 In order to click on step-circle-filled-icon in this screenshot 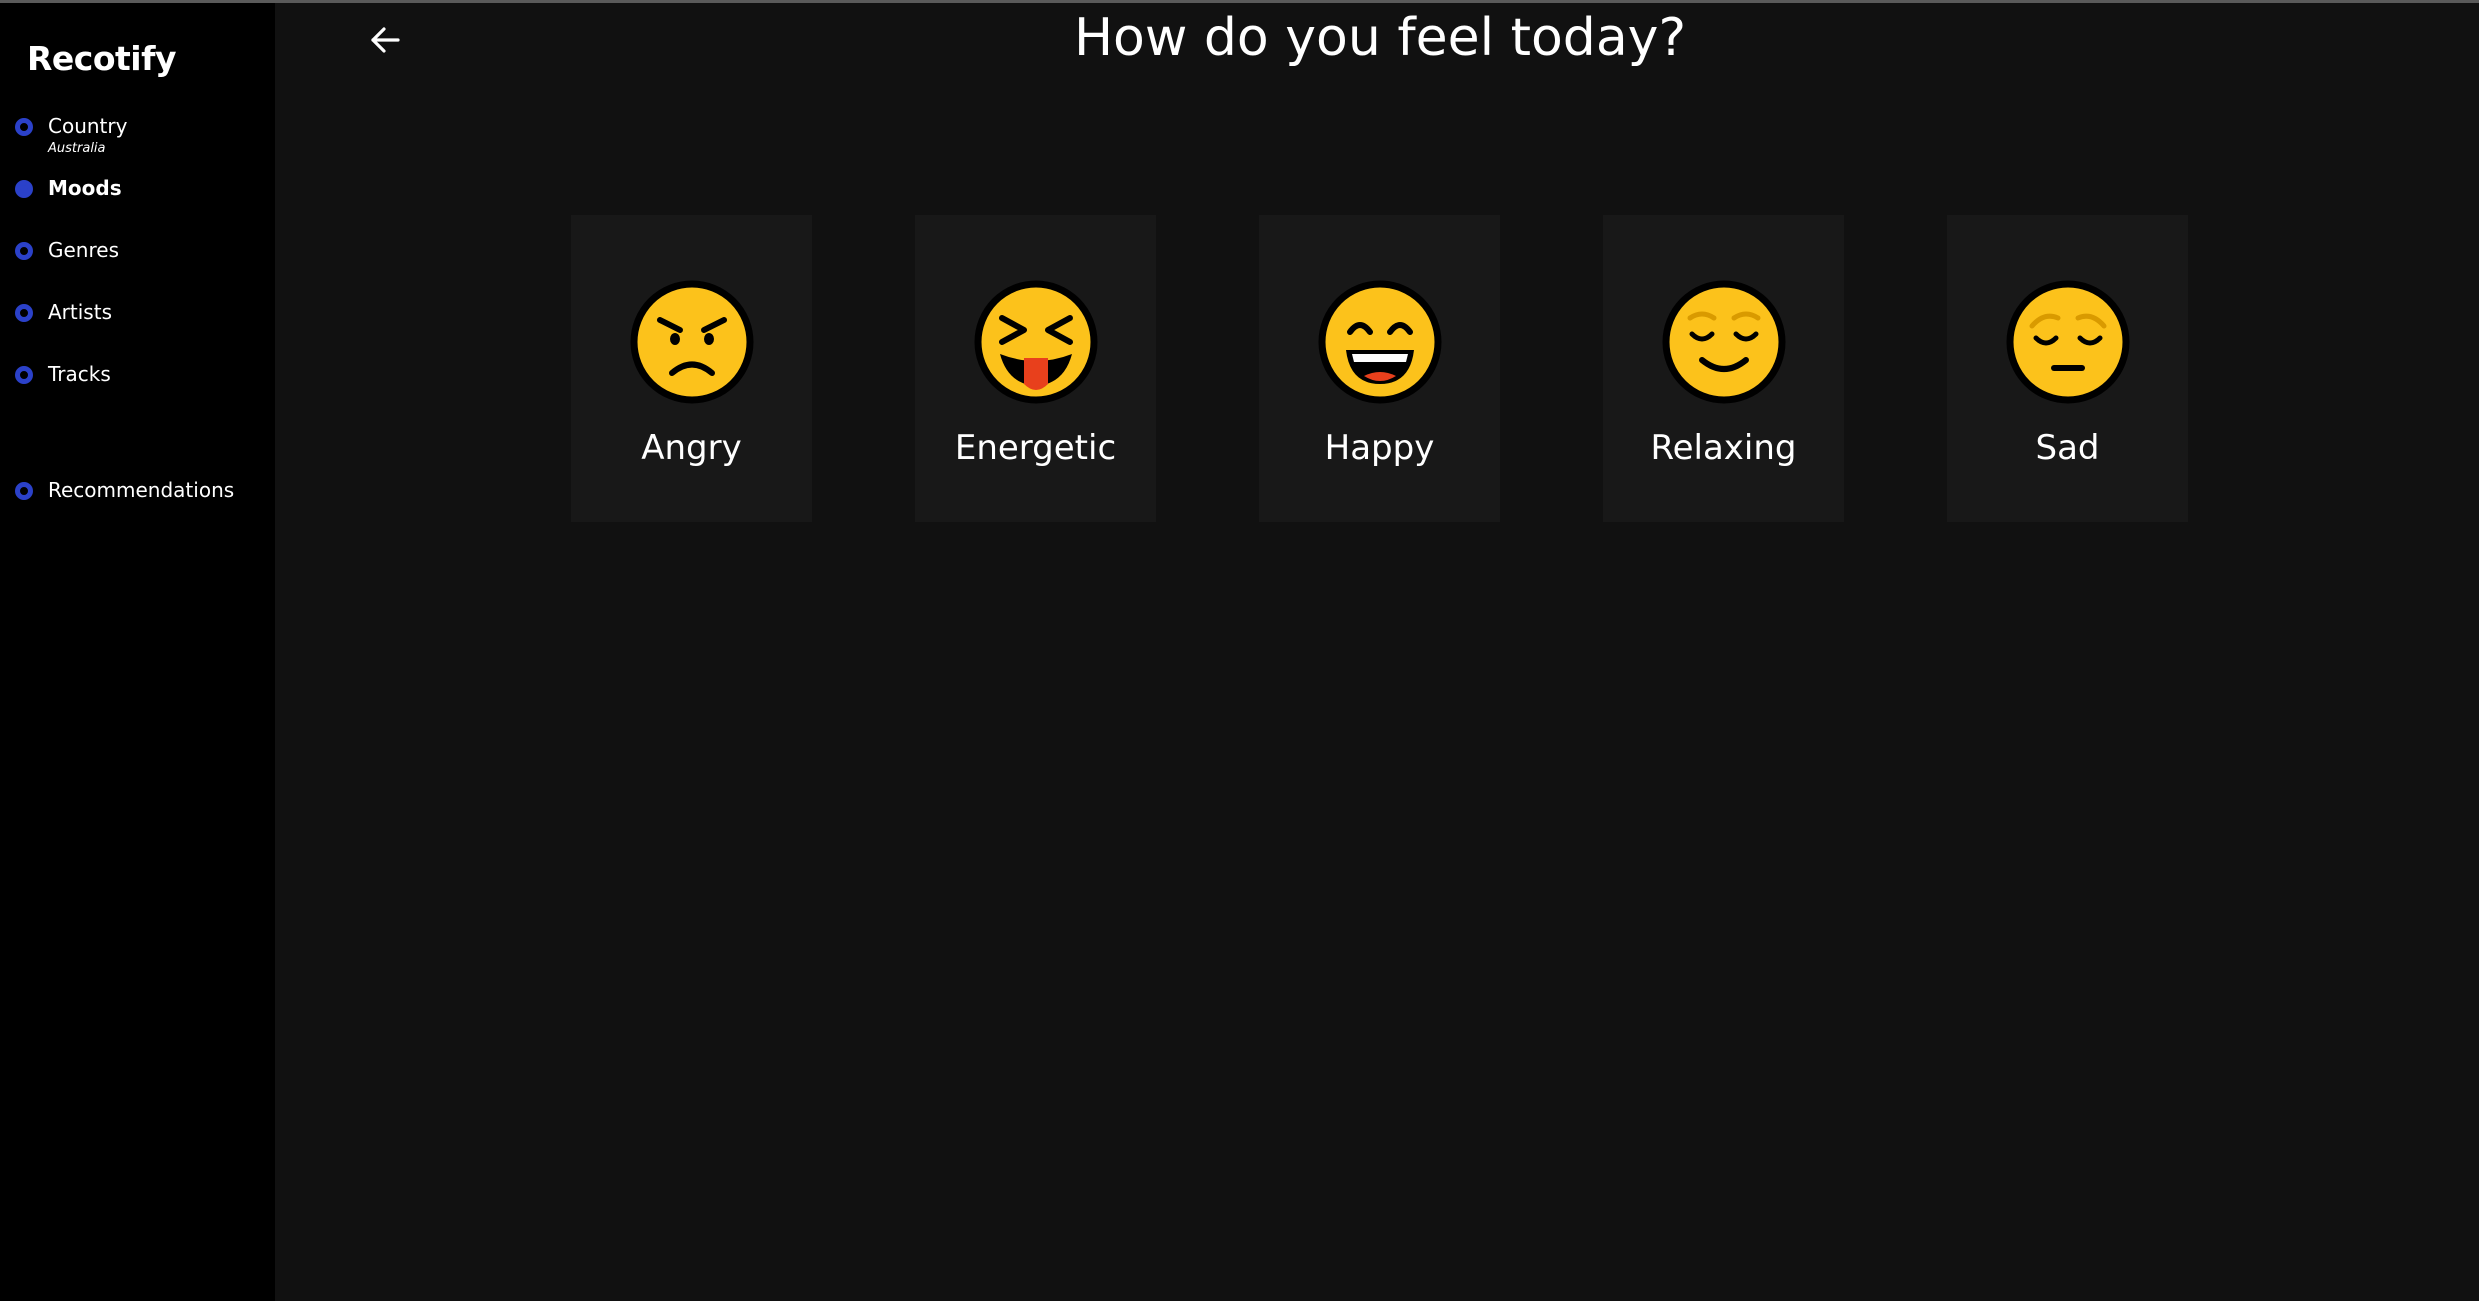, I will do `click(24, 189)`.